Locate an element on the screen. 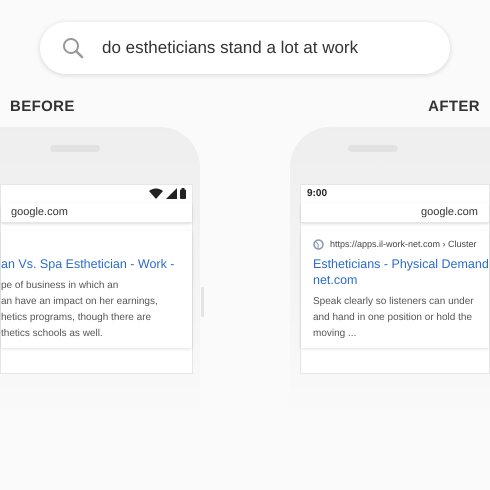  result-snippet: hetics programs, though there are is located at coordinates (76, 317).